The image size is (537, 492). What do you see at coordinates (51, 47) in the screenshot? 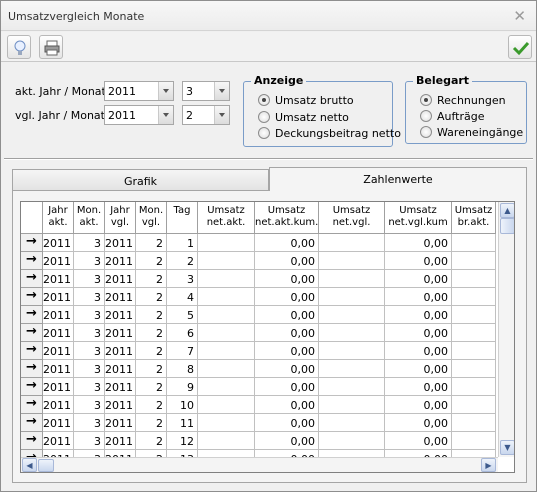
I see `print-button` at bounding box center [51, 47].